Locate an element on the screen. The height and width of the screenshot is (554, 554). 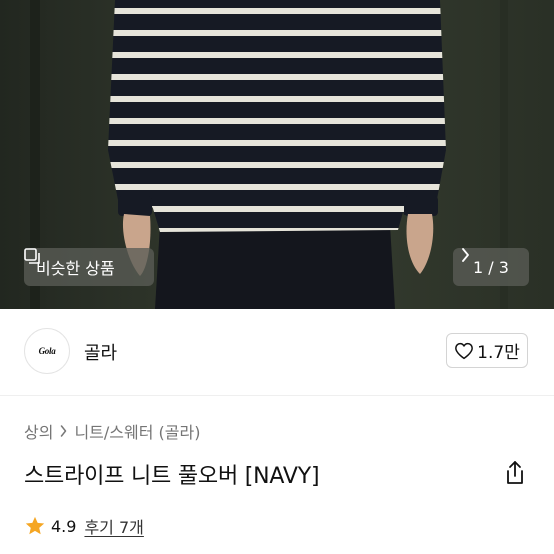
star-icon is located at coordinates (35, 525).